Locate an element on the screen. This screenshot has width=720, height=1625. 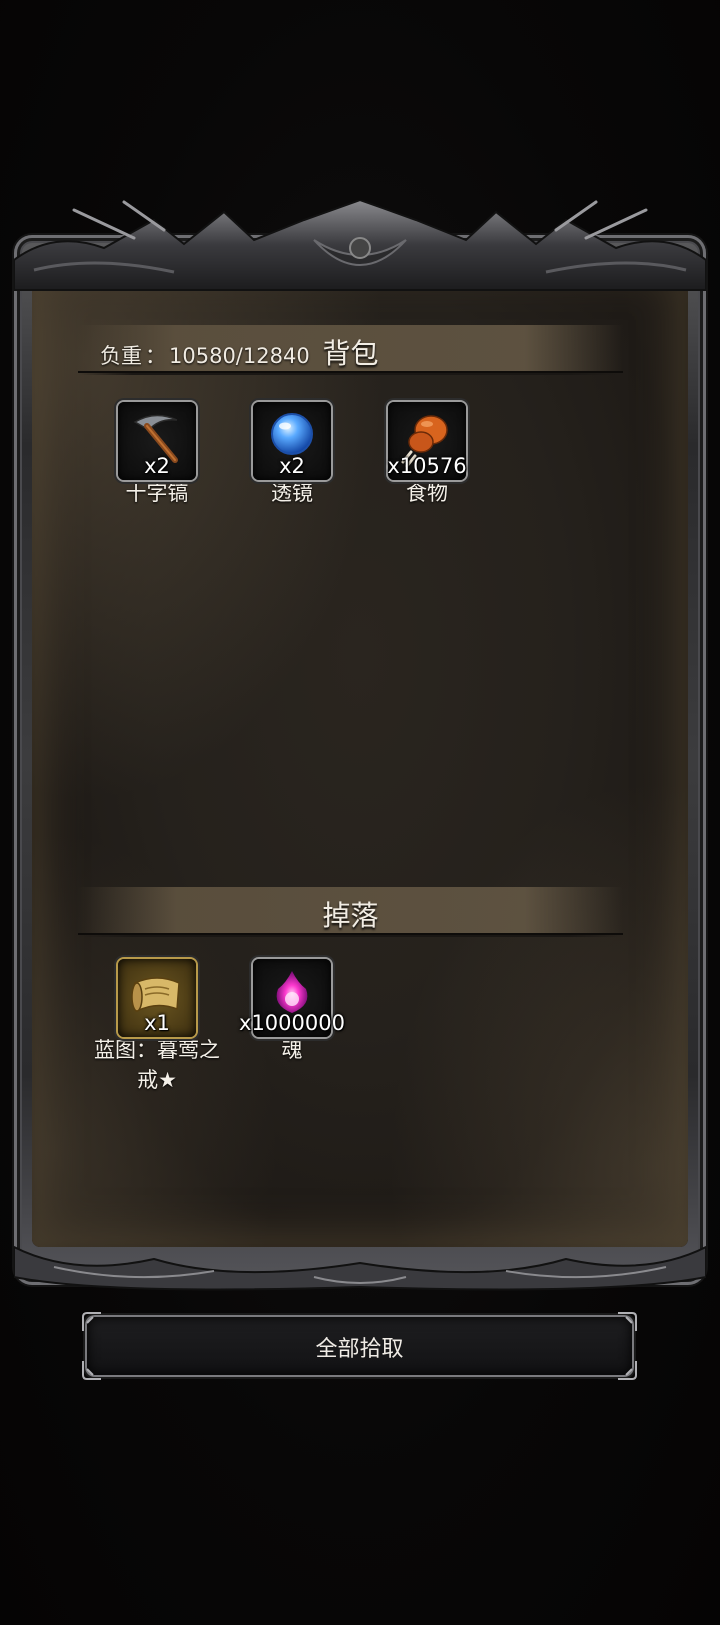
backpack-item-lens: x2 透镜 is located at coordinates (292, 455).